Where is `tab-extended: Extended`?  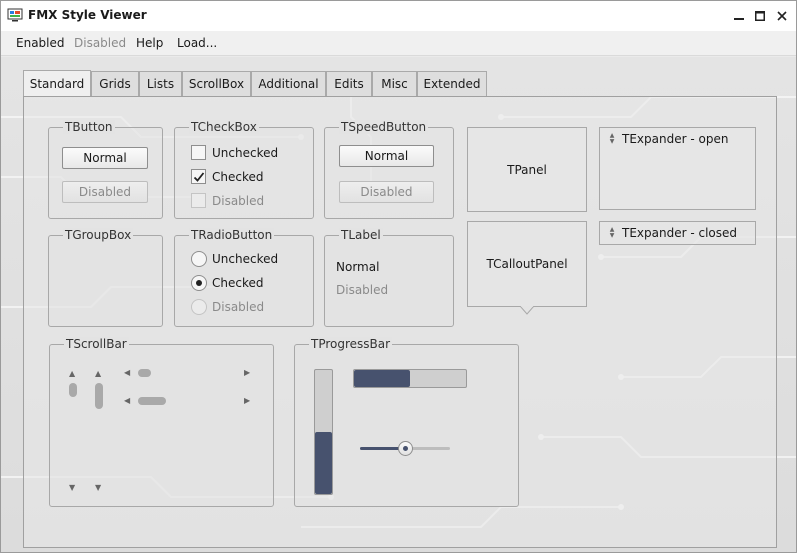
tab-extended: Extended is located at coordinates (452, 83).